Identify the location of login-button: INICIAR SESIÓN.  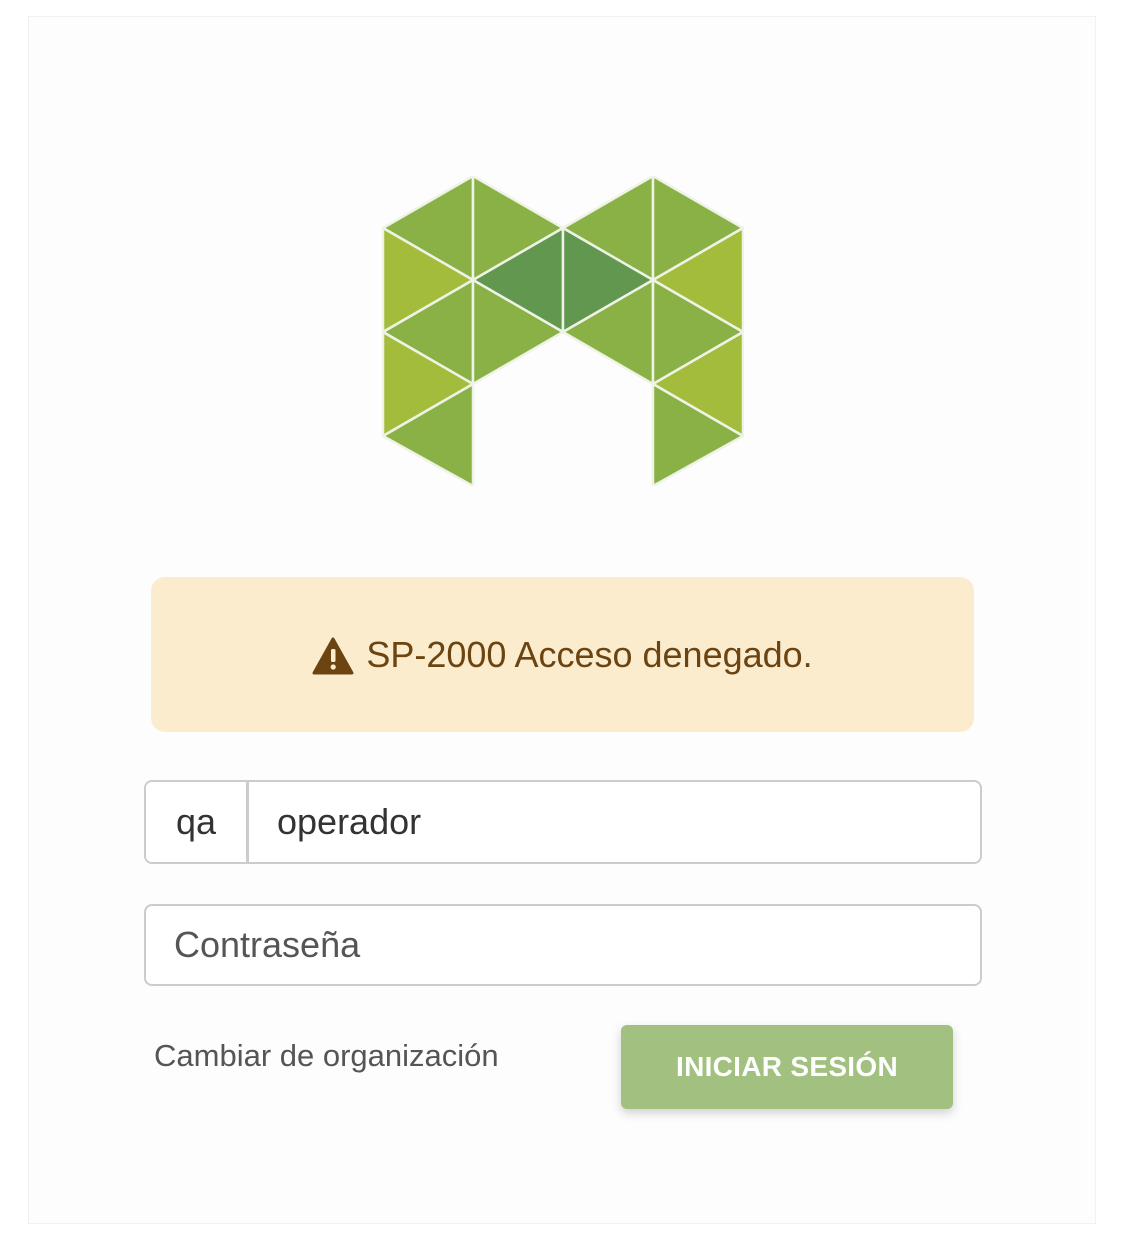
(787, 1067).